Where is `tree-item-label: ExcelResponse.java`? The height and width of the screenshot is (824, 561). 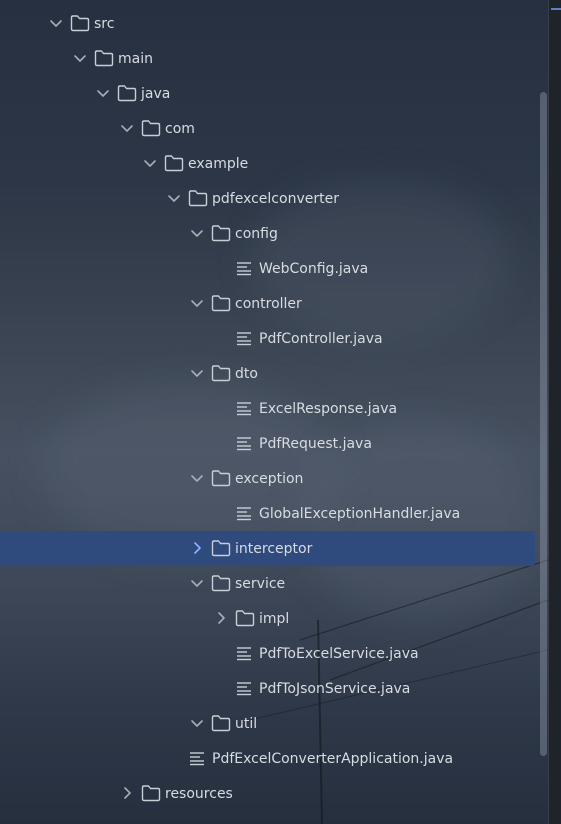
tree-item-label: ExcelResponse.java is located at coordinates (328, 409).